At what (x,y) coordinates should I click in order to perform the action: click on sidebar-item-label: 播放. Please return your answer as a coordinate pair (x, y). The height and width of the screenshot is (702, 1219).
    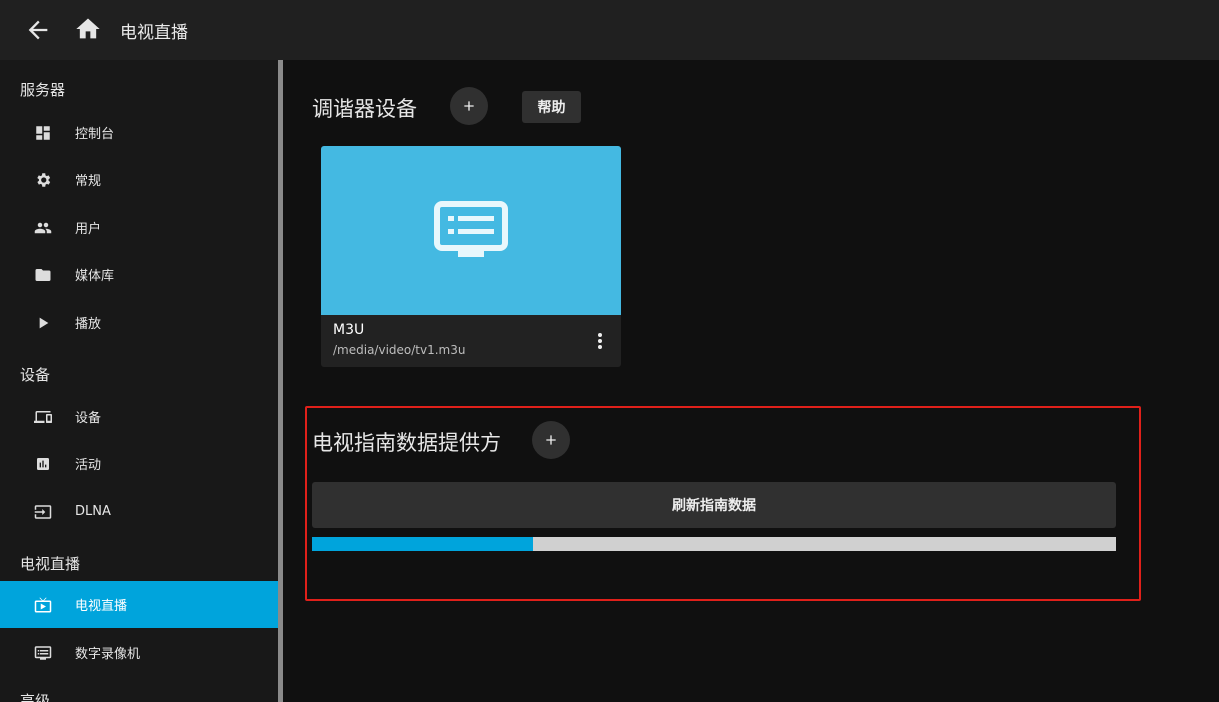
    Looking at the image, I should click on (88, 324).